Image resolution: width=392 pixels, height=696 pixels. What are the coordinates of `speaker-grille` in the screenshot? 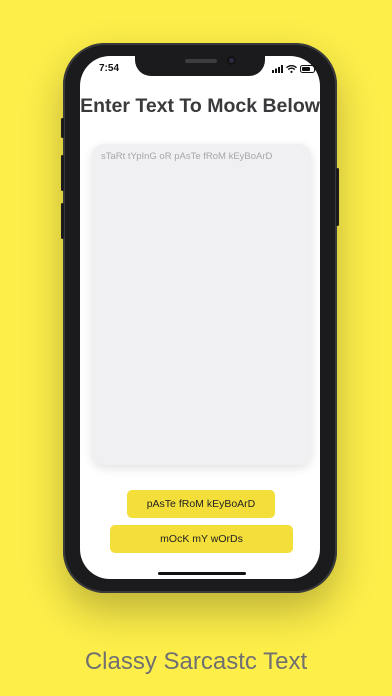 It's located at (201, 61).